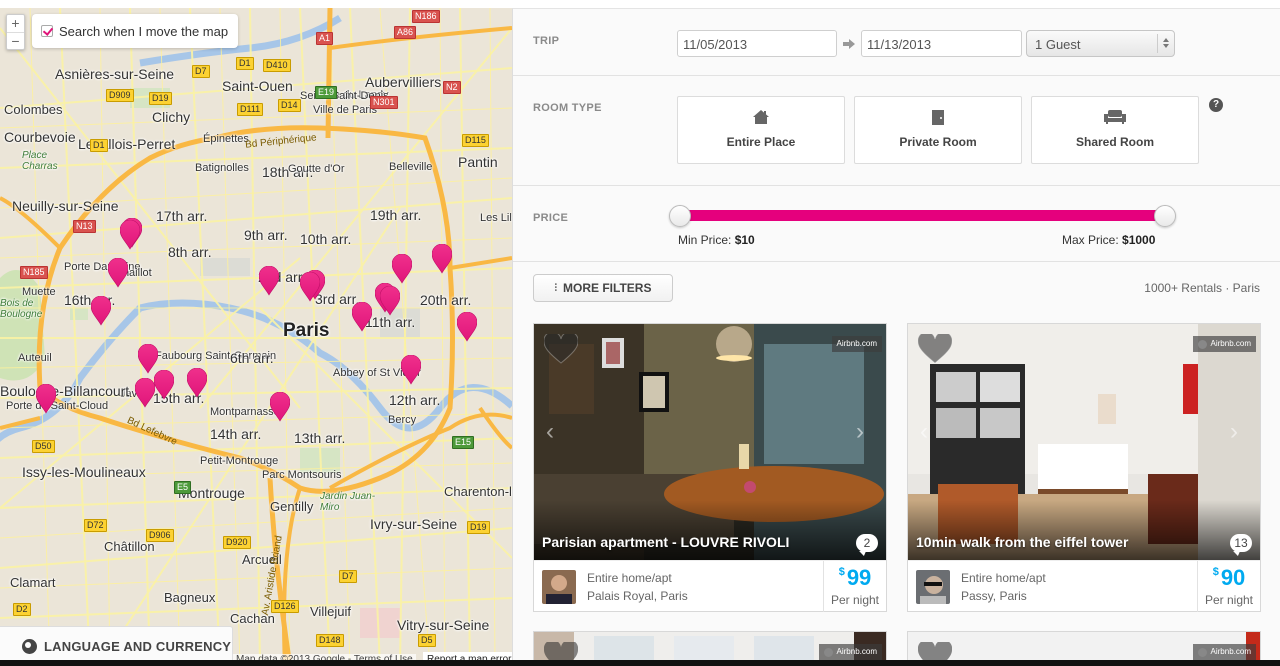  What do you see at coordinates (744, 240) in the screenshot?
I see `min-price-value: $10` at bounding box center [744, 240].